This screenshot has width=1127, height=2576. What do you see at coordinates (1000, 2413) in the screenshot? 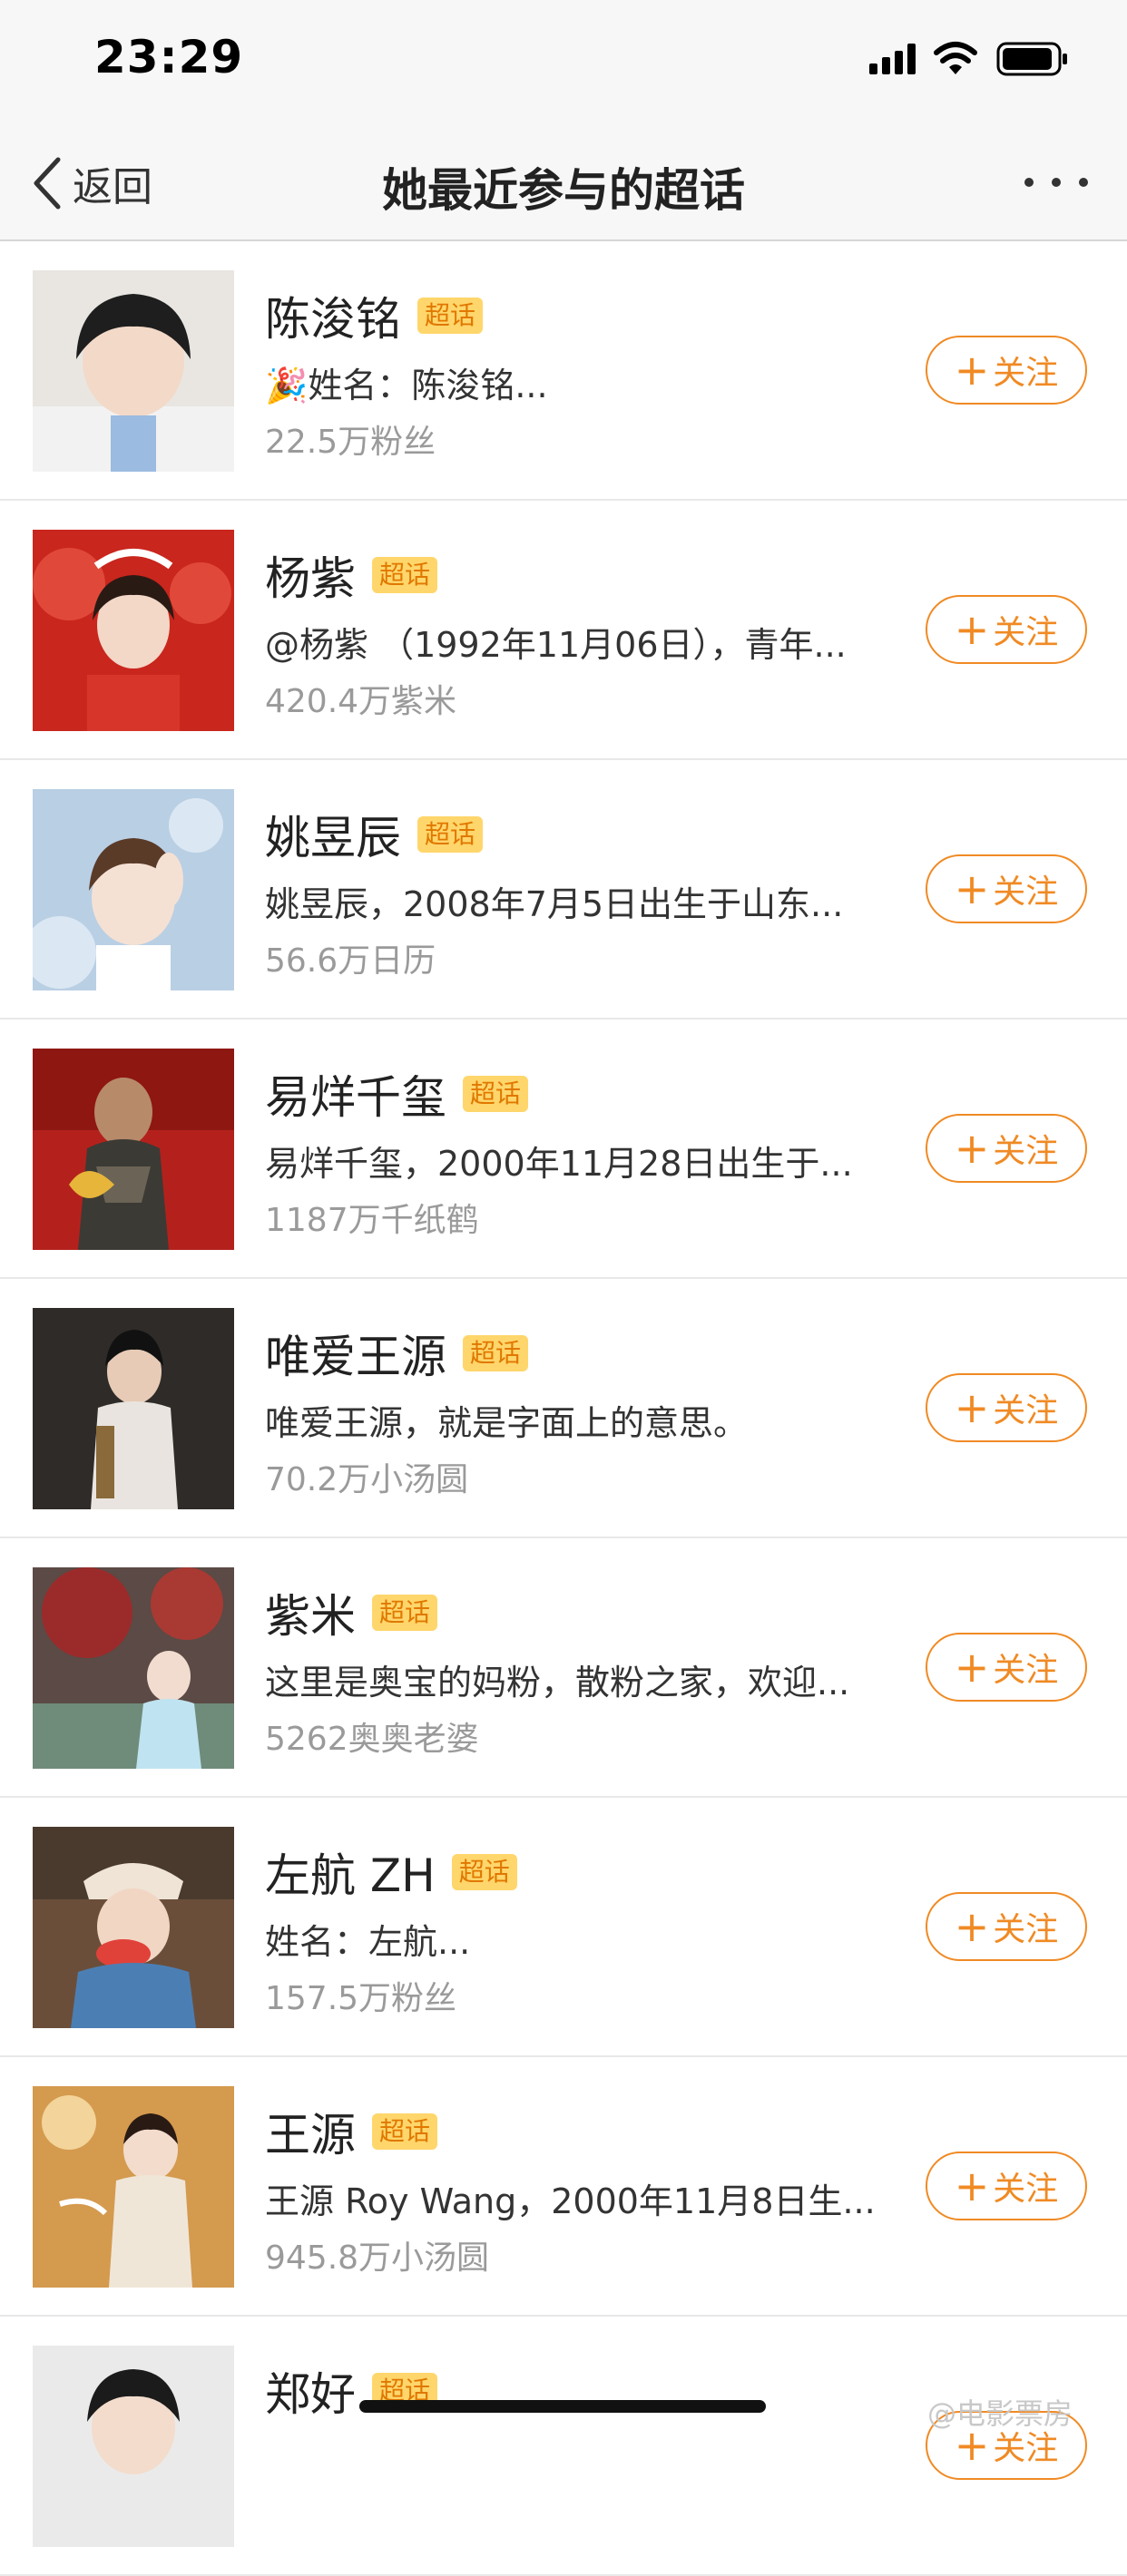
I see `watermark: @电影票房` at bounding box center [1000, 2413].